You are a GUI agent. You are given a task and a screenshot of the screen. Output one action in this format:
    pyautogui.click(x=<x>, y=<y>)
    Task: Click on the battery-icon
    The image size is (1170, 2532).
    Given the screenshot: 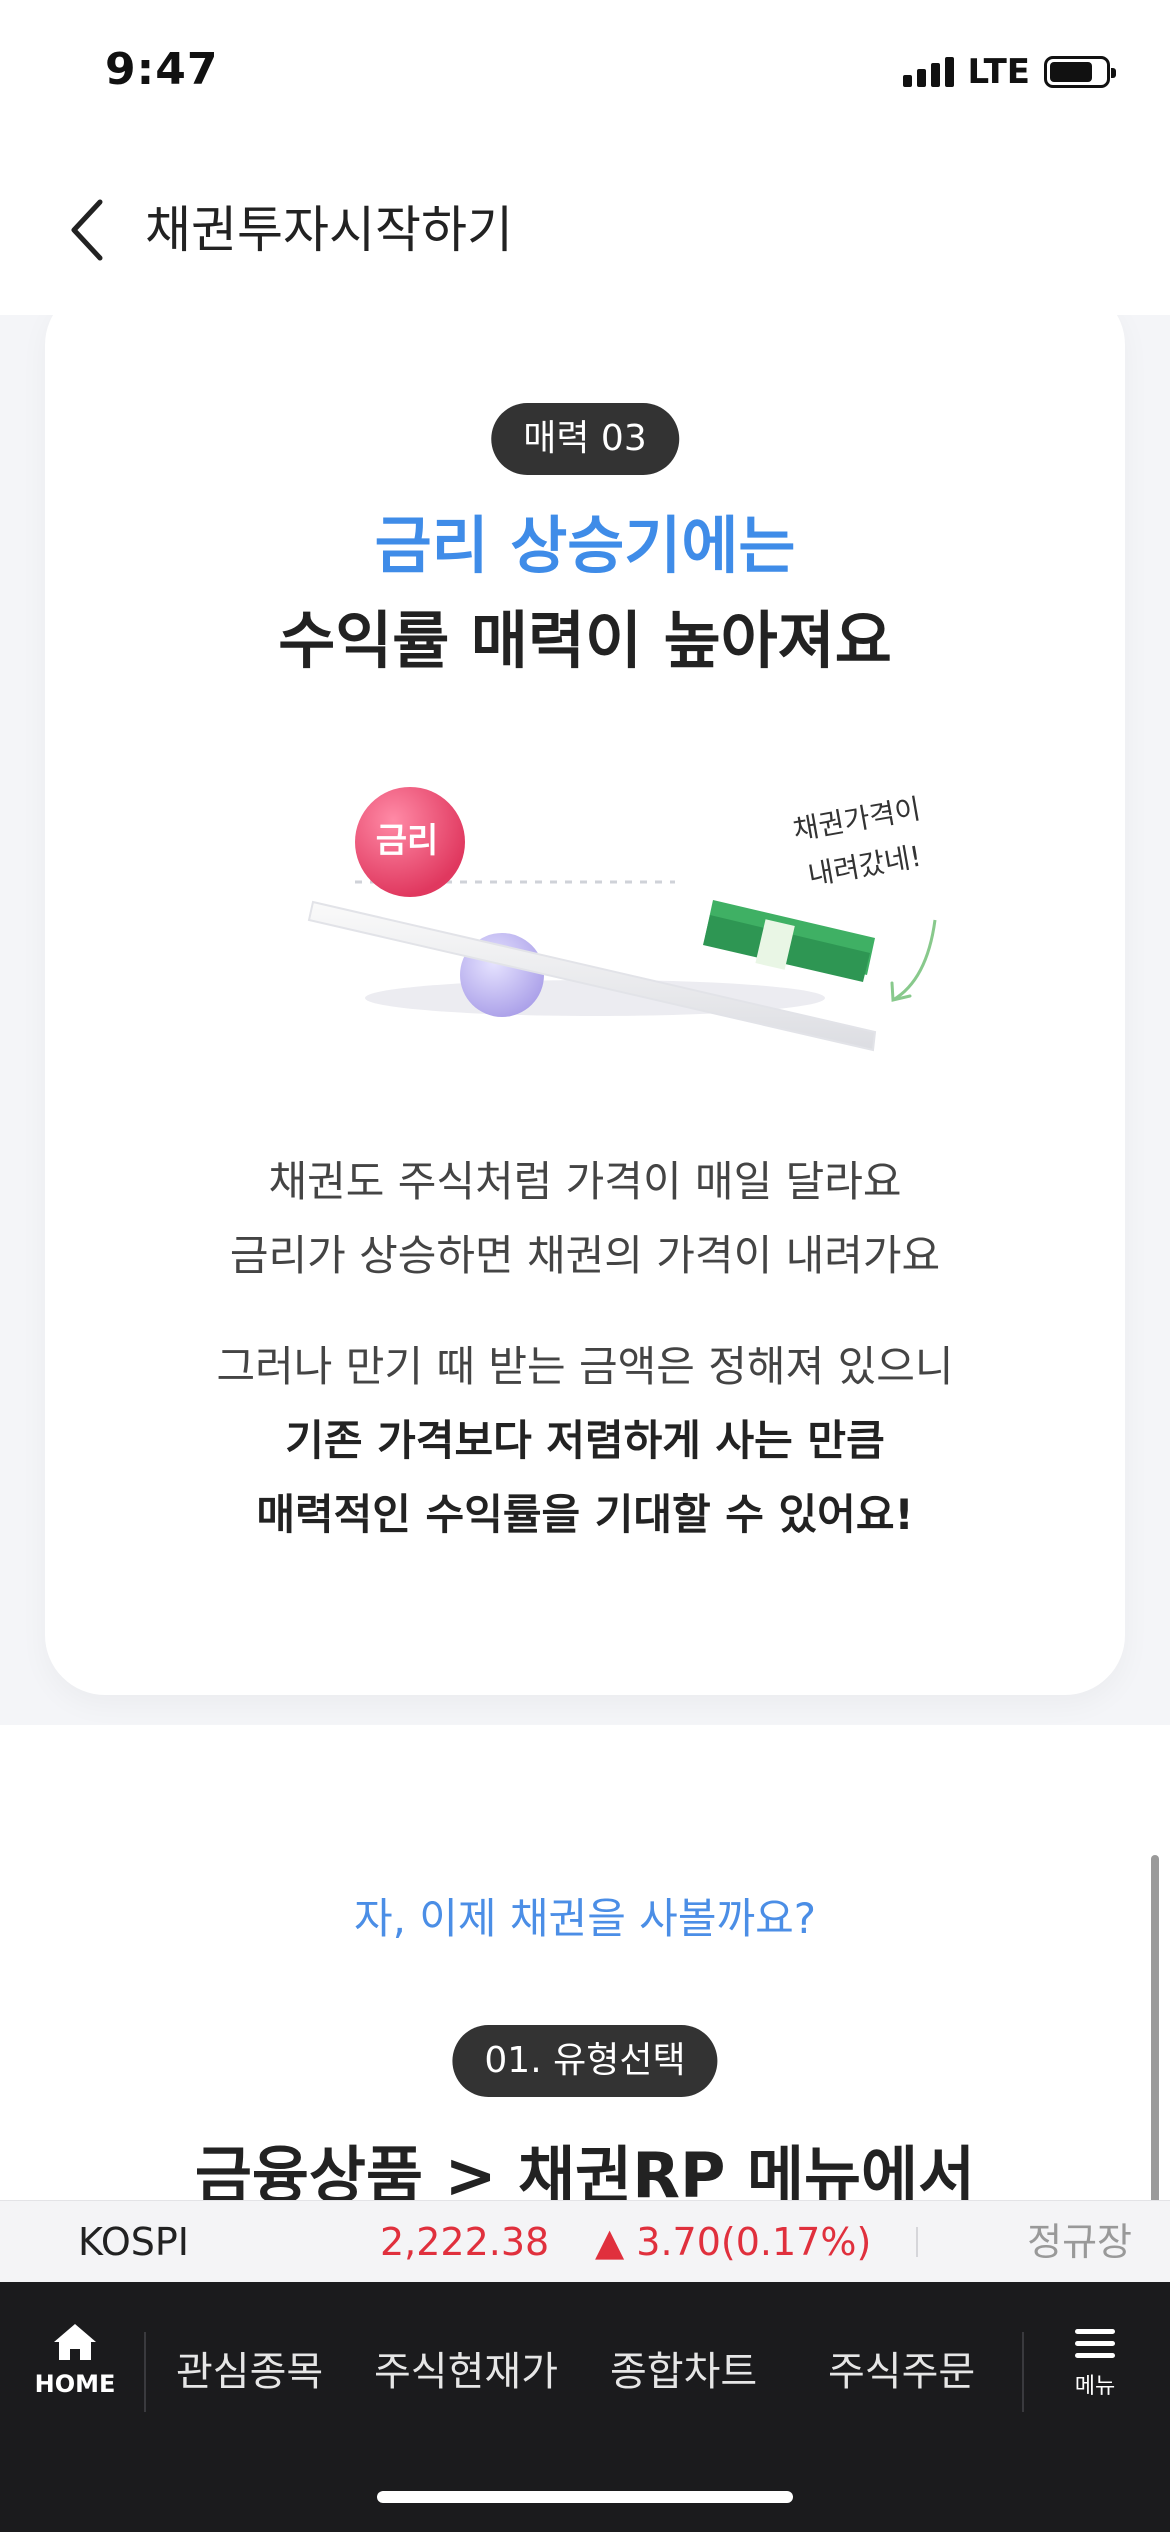 What is the action you would take?
    pyautogui.click(x=1080, y=72)
    